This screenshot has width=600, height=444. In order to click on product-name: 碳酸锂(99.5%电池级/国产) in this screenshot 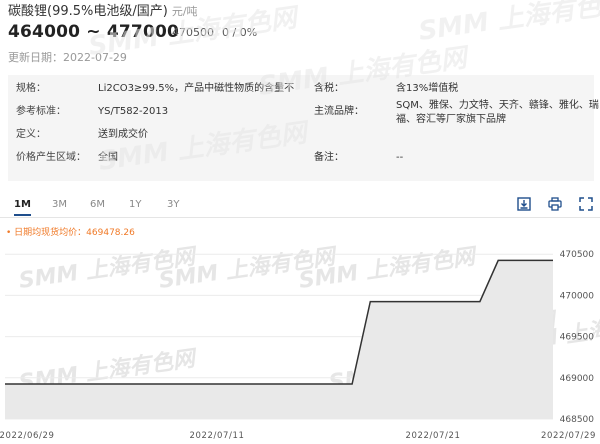, I will do `click(88, 11)`.